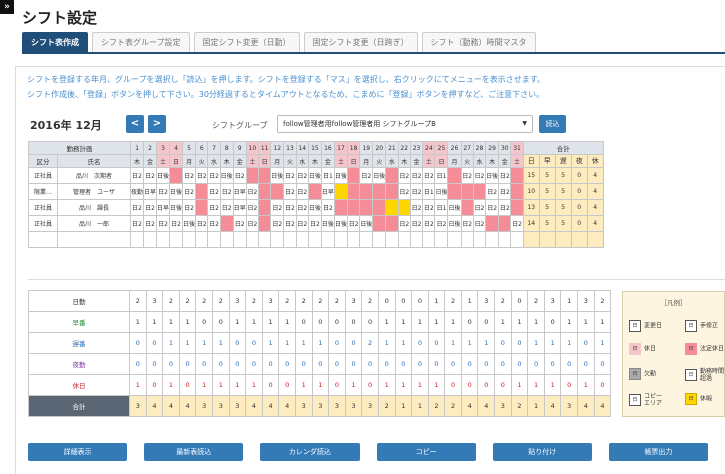 The image size is (725, 474). What do you see at coordinates (194, 452) in the screenshot?
I see `latest-table-load-button: 最新表読込` at bounding box center [194, 452].